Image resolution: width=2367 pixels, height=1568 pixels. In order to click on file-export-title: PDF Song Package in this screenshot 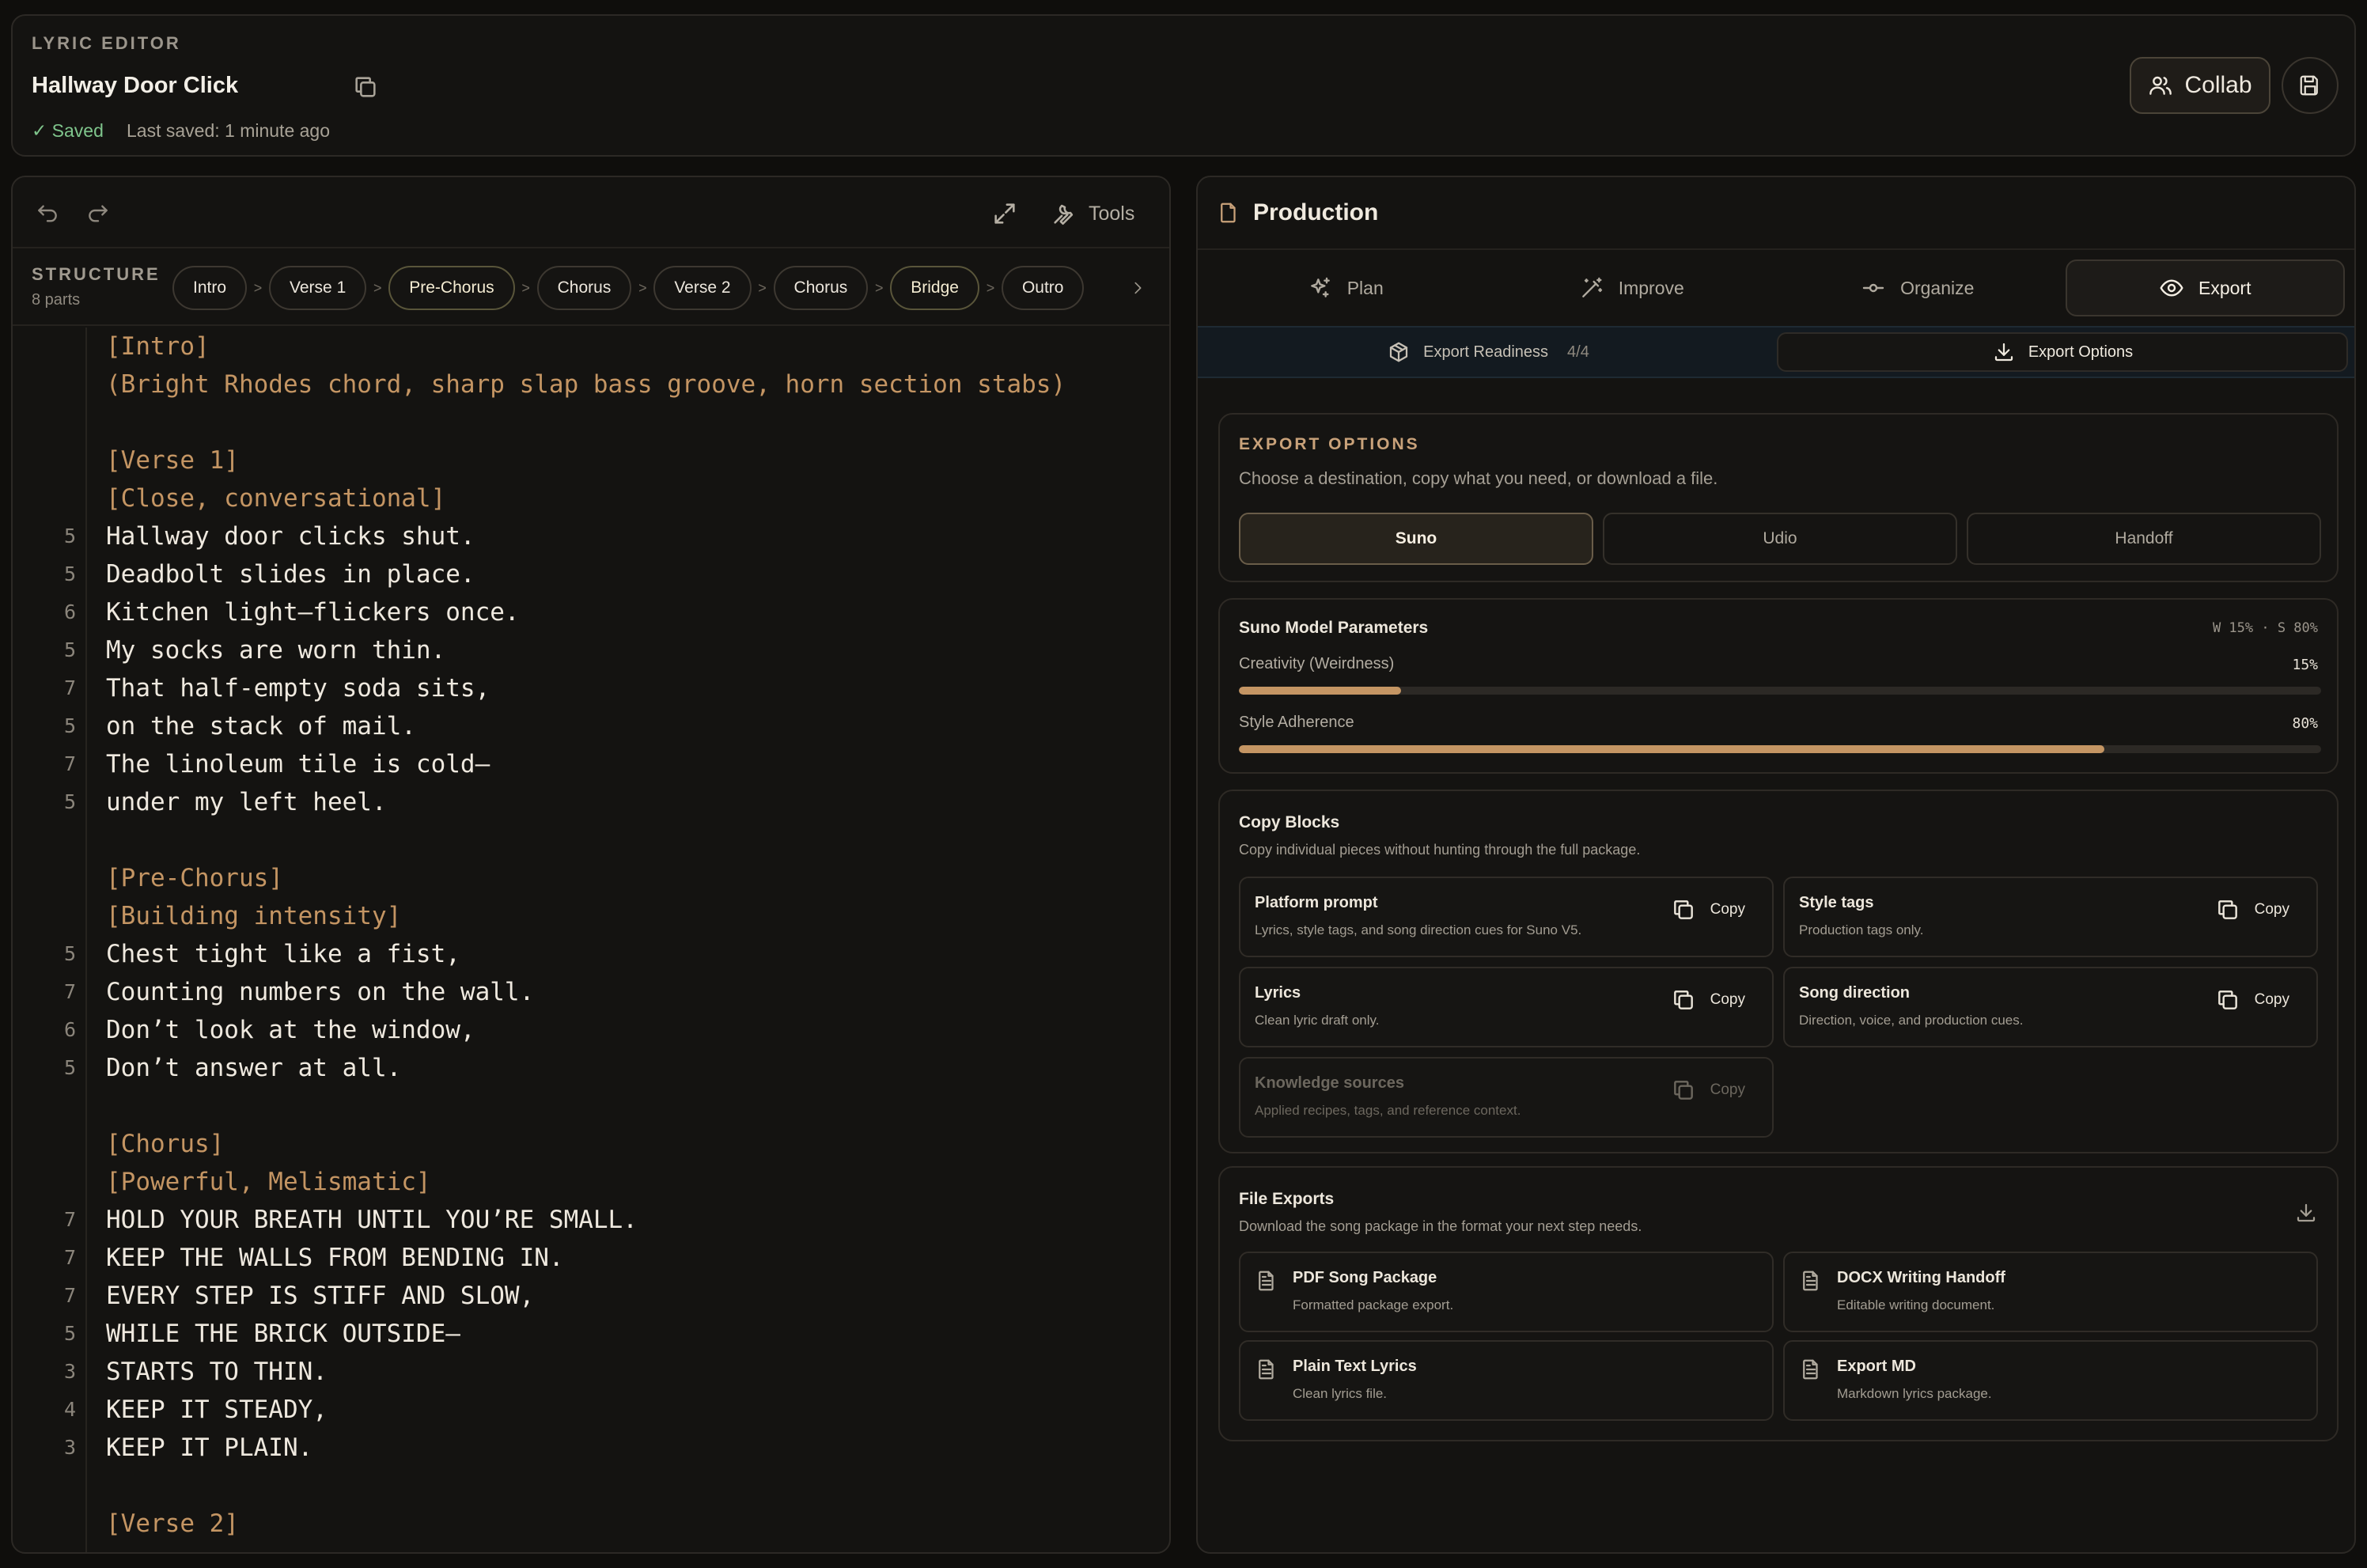, I will do `click(1365, 1277)`.